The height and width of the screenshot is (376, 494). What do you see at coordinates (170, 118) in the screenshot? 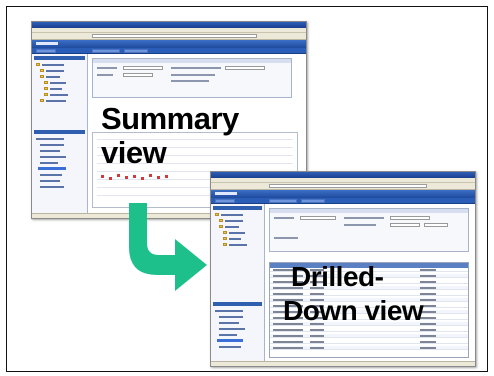
I see `summary-view-label-line1: Summary` at bounding box center [170, 118].